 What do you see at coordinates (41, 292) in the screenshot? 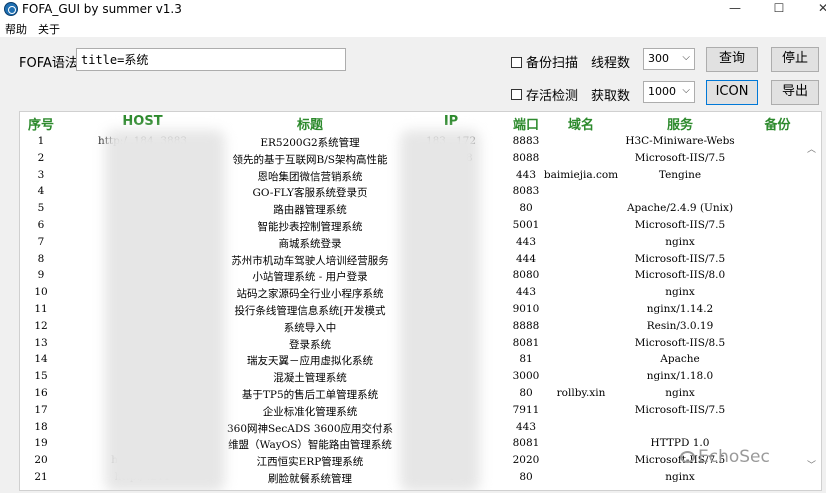
I see `cell-no: 10` at bounding box center [41, 292].